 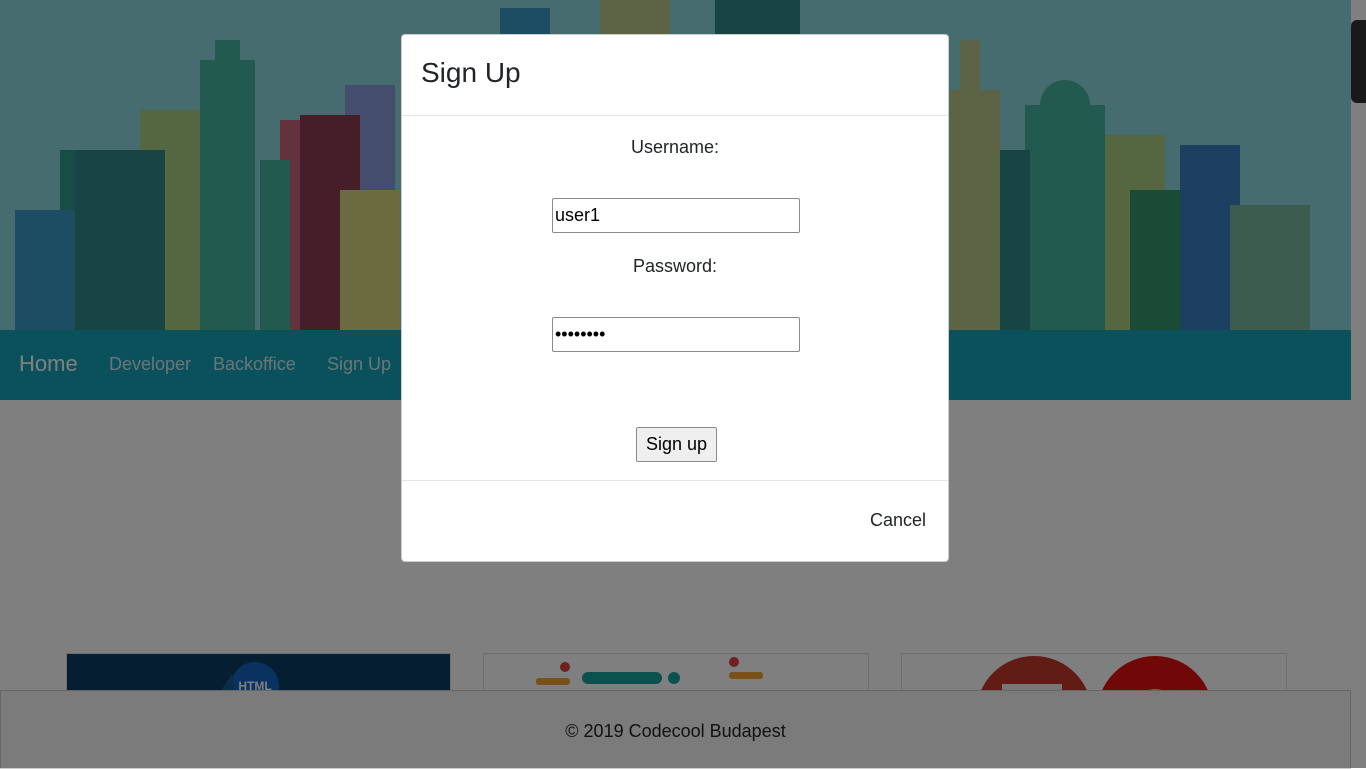 I want to click on modal-header: Sign Up, so click(x=675, y=75).